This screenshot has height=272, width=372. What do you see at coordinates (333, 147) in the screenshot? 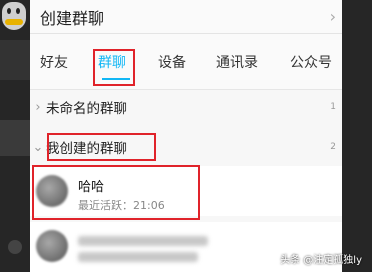
I see `group-count: 2` at bounding box center [333, 147].